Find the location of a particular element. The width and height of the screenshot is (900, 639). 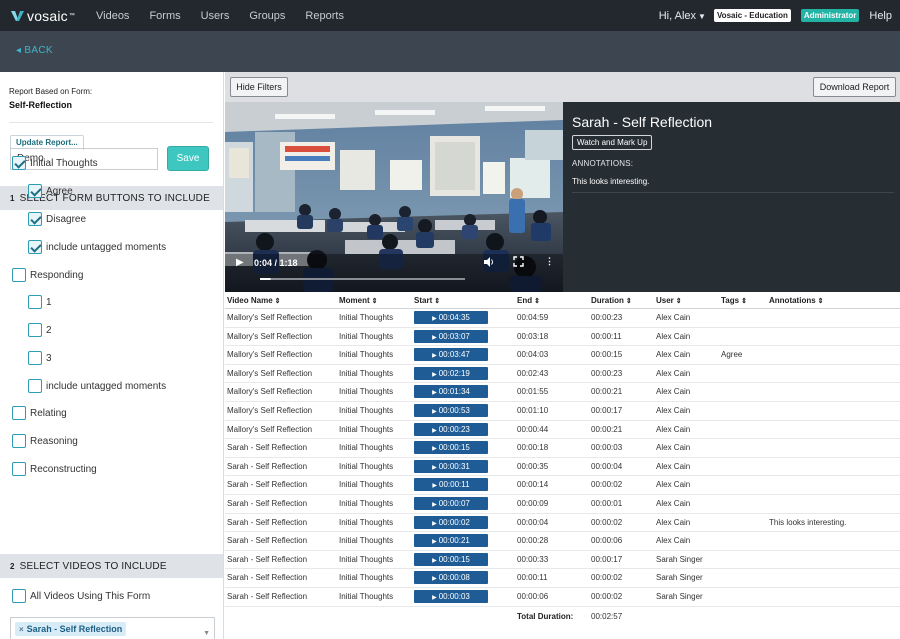

nav-forms: Forms is located at coordinates (164, 16).